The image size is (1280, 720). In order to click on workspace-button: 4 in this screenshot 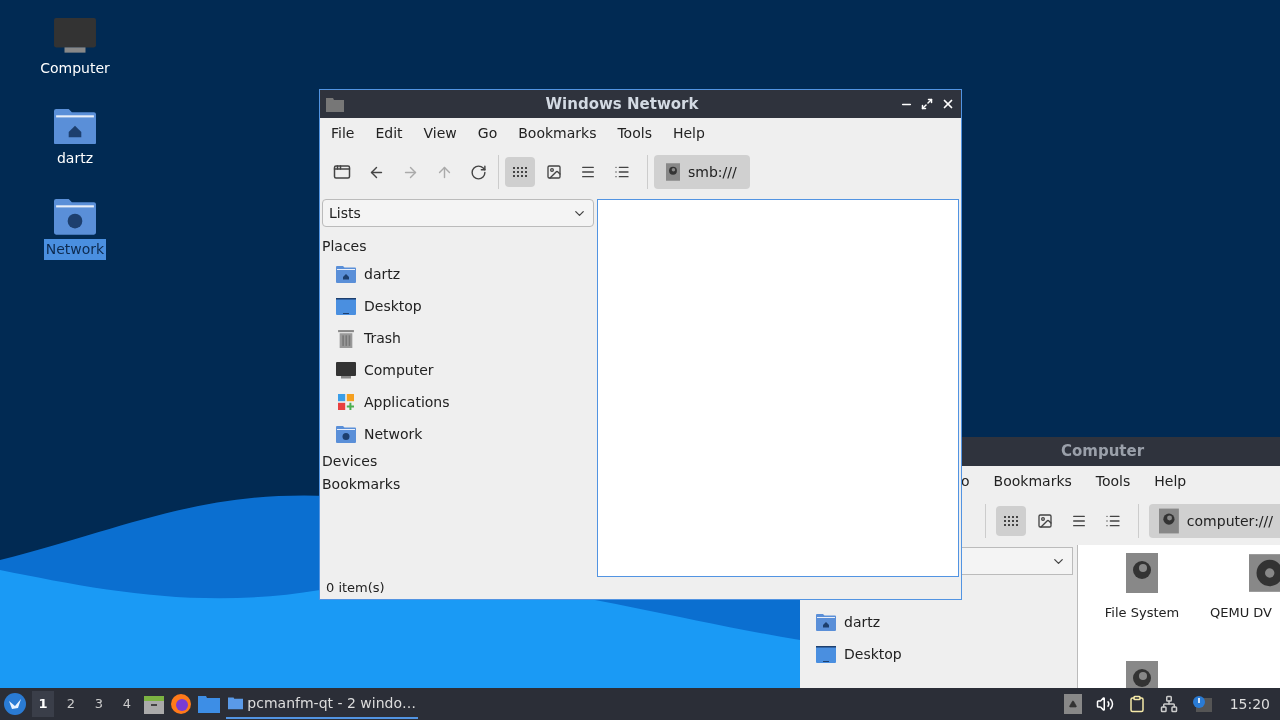, I will do `click(127, 704)`.